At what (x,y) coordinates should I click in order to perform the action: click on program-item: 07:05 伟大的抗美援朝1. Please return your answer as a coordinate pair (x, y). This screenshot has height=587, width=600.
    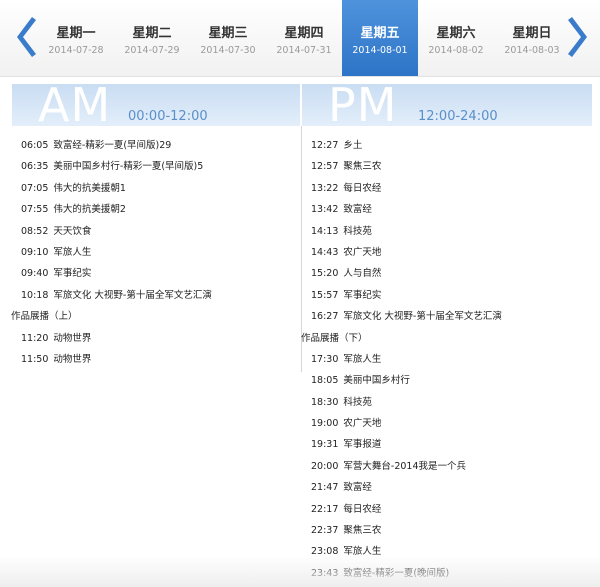
    Looking at the image, I should click on (160, 188).